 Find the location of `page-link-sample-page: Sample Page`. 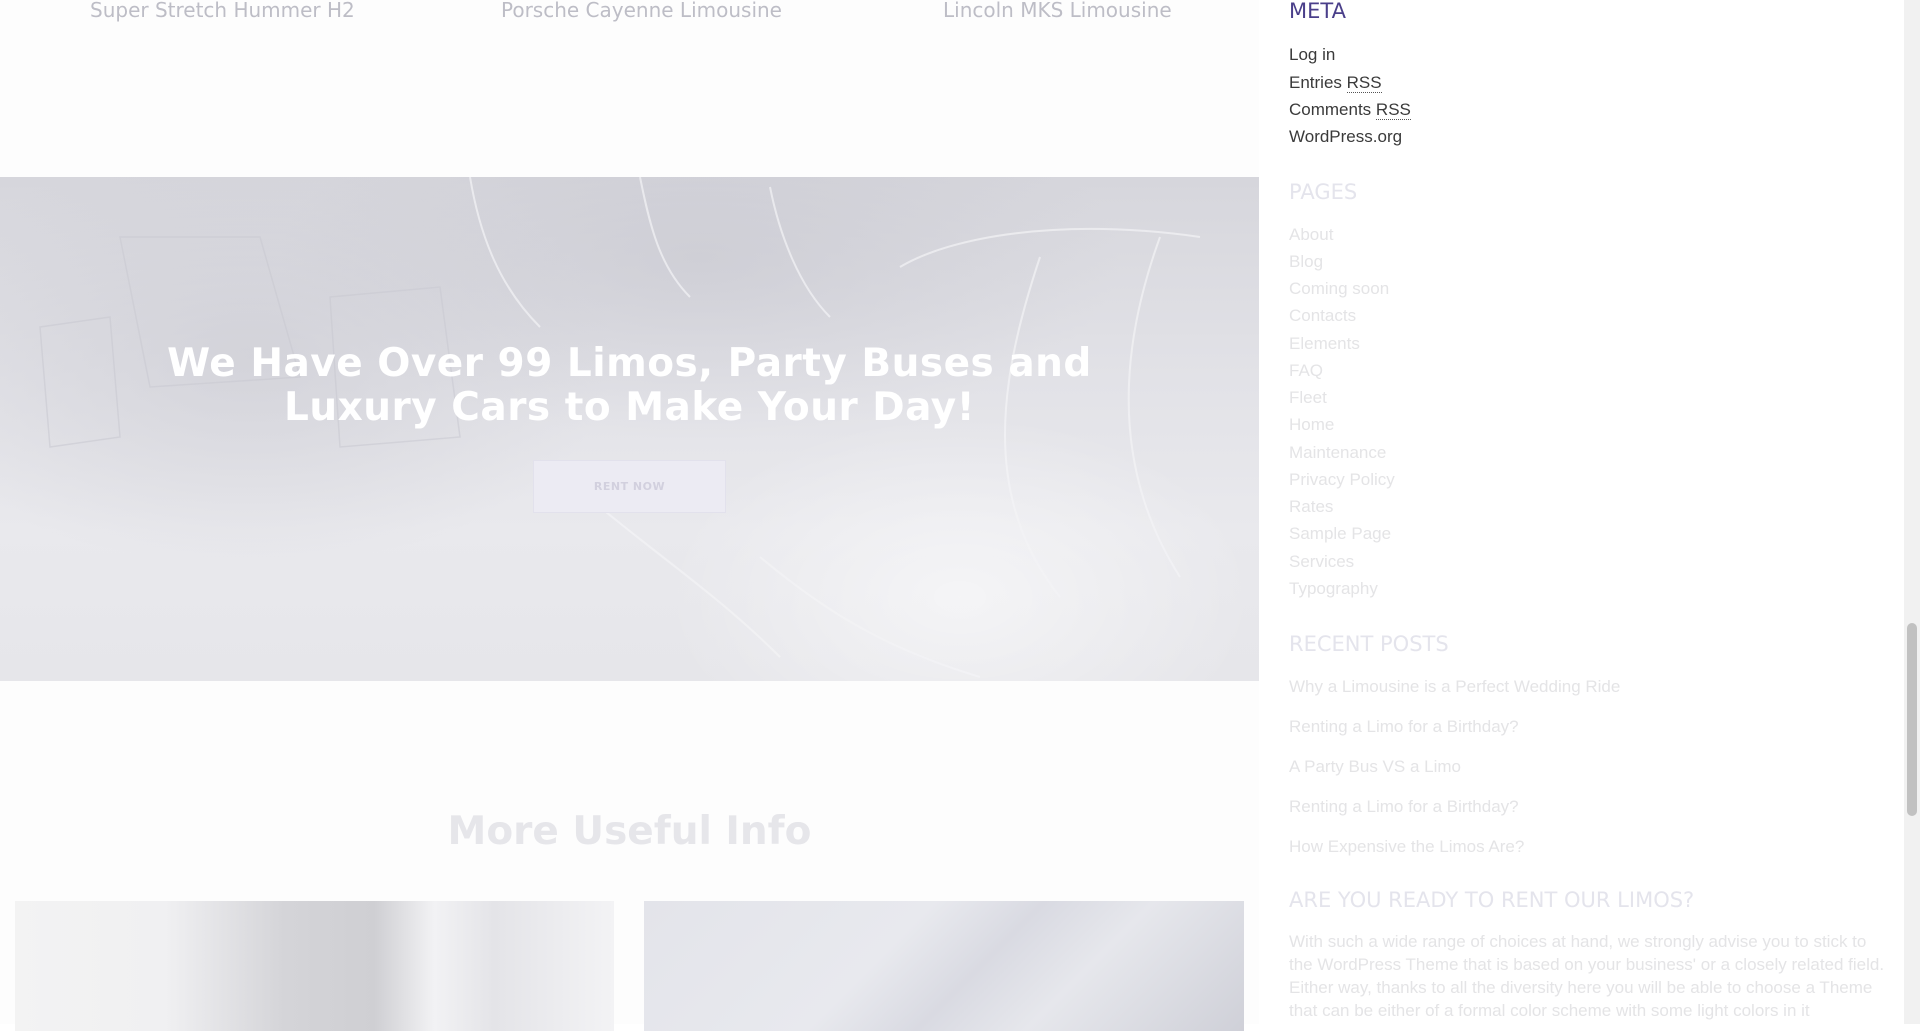

page-link-sample-page: Sample Page is located at coordinates (1340, 534).